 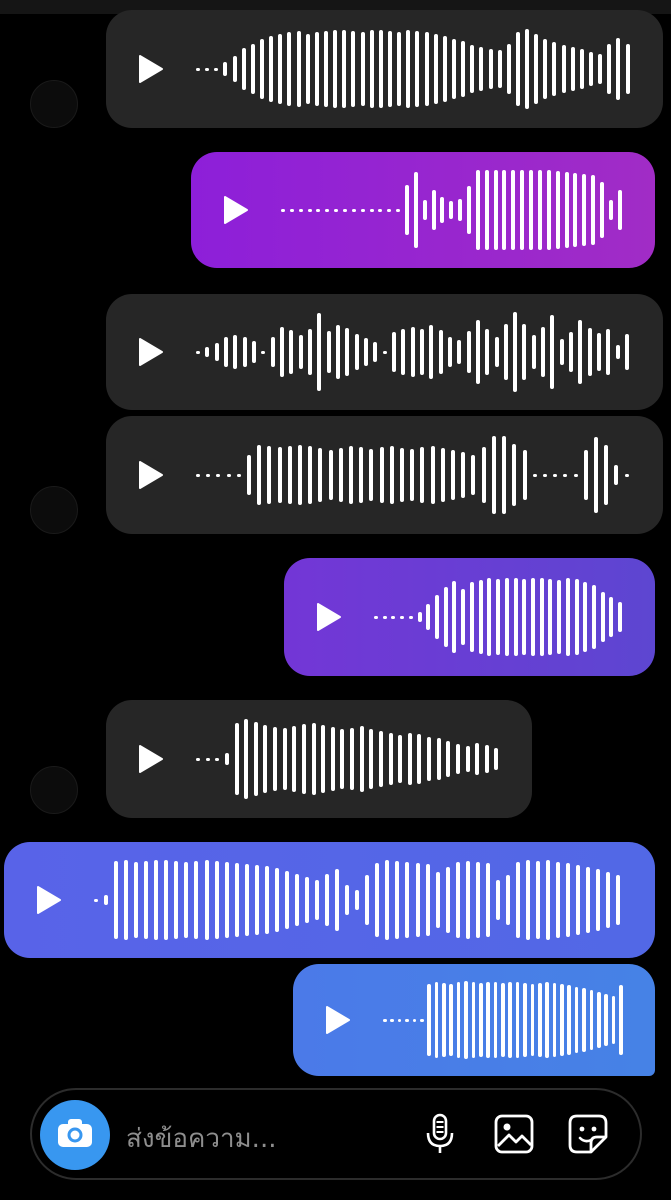 I want to click on camera-button, so click(x=75, y=1135).